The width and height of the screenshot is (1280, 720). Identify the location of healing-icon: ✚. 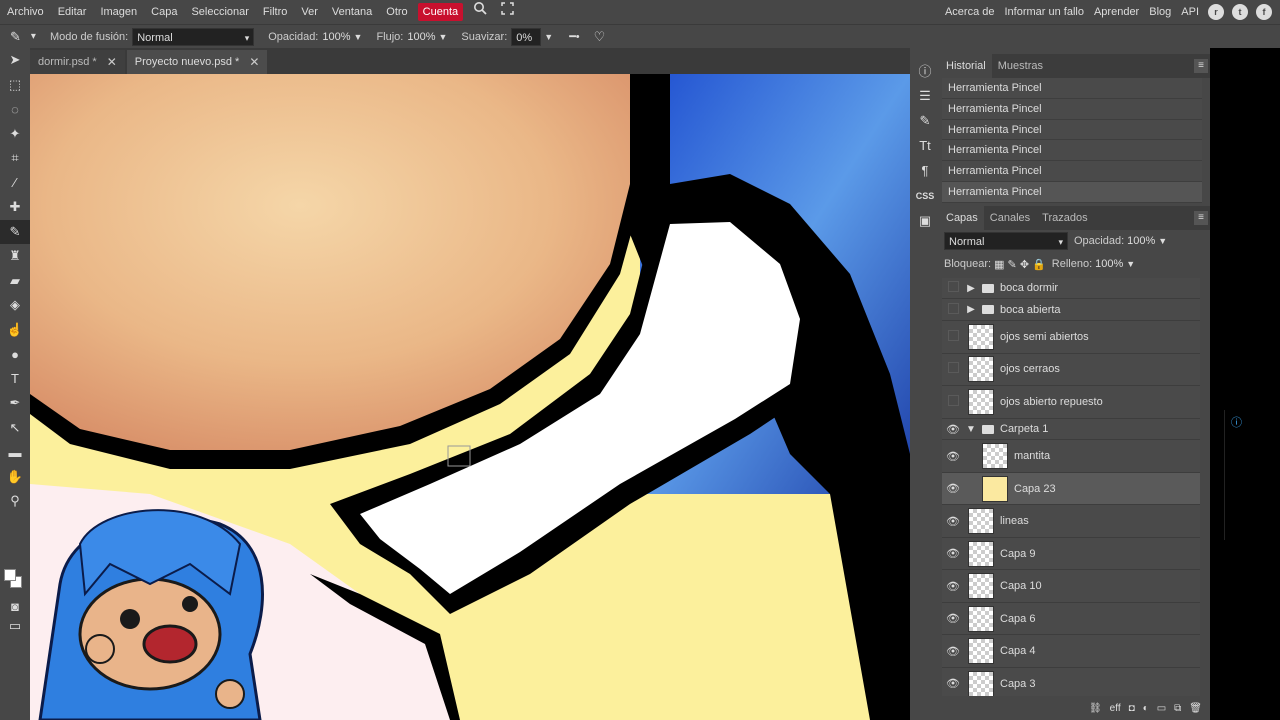
(15, 207).